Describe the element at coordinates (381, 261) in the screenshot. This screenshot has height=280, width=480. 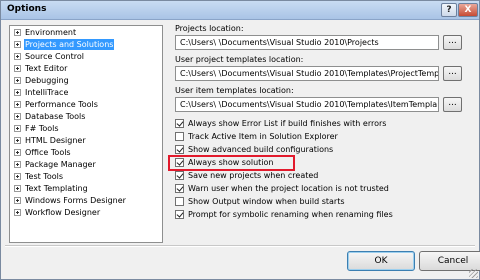
I see `ok-button: OK` at that location.